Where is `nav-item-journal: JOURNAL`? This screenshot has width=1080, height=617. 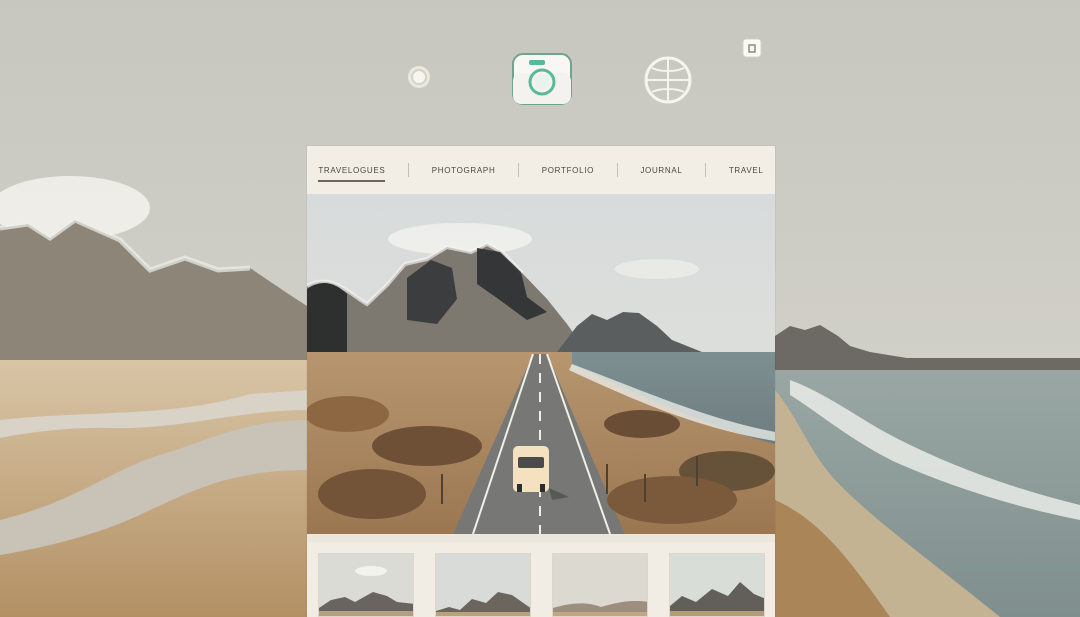 nav-item-journal: JOURNAL is located at coordinates (661, 170).